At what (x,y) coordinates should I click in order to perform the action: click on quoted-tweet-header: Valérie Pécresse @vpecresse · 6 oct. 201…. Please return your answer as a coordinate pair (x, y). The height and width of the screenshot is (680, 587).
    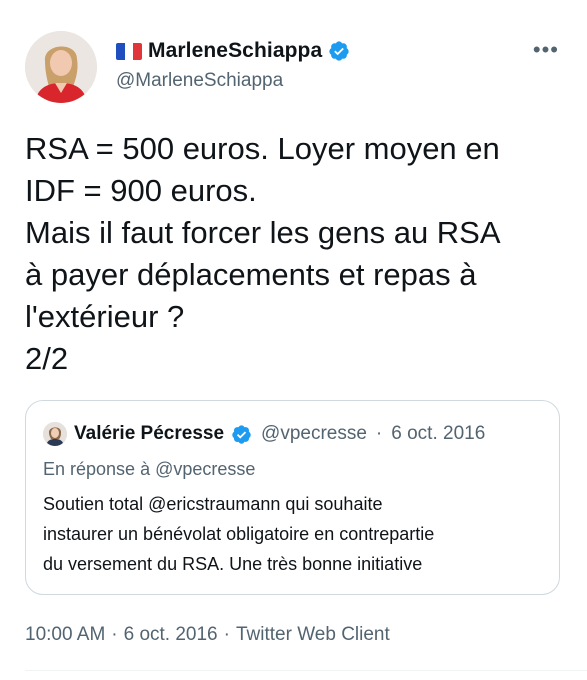
    Looking at the image, I should click on (264, 434).